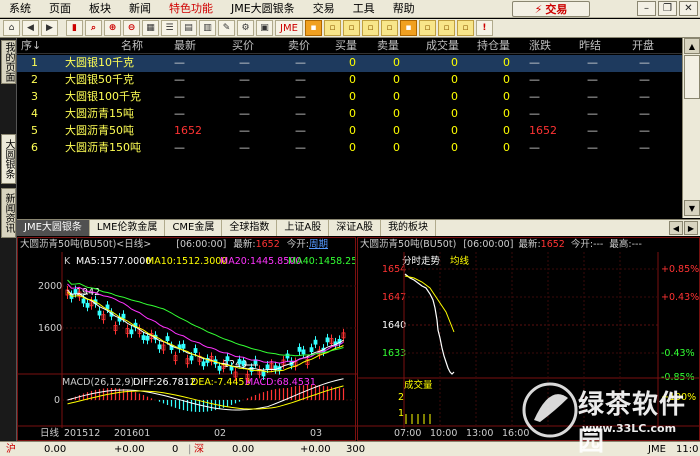 This screenshot has width=700, height=456. I want to click on col-askvol: 卖量, so click(388, 46).